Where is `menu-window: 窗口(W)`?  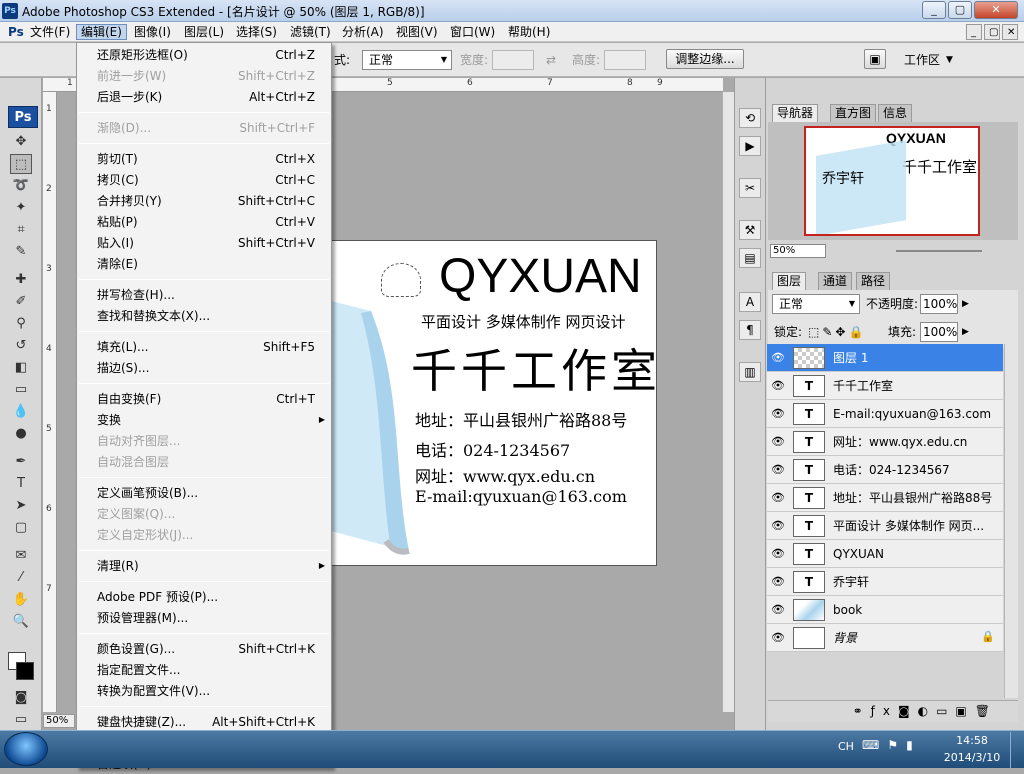 menu-window: 窗口(W) is located at coordinates (472, 32).